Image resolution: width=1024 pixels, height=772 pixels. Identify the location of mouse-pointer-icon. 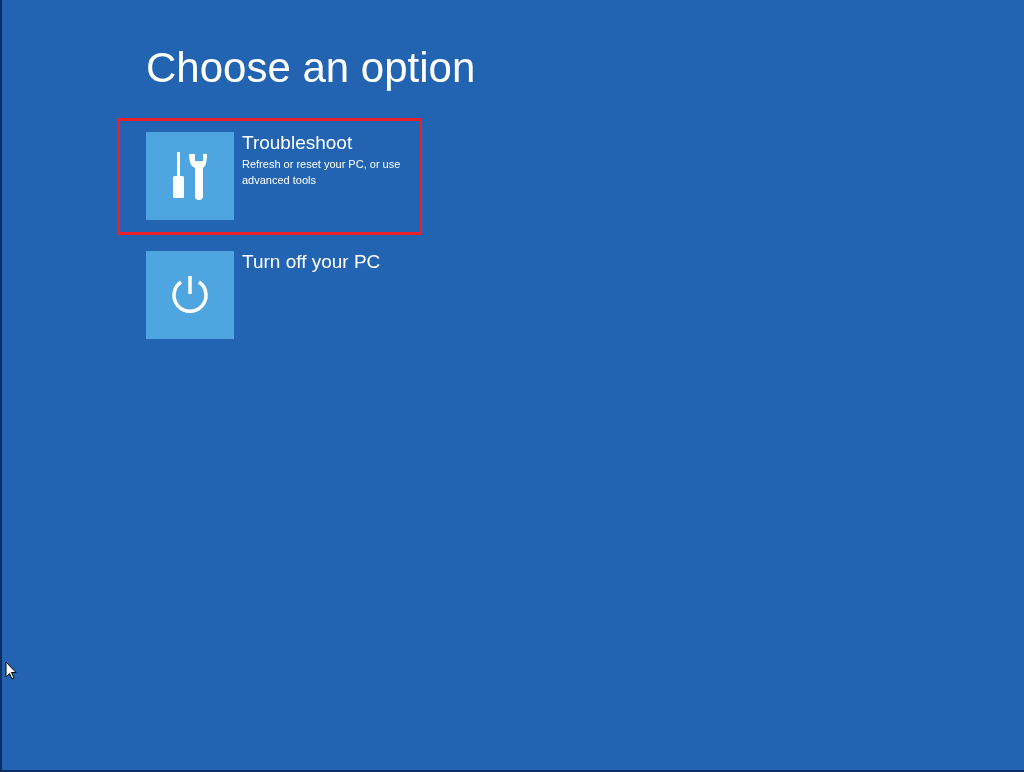
(11, 670).